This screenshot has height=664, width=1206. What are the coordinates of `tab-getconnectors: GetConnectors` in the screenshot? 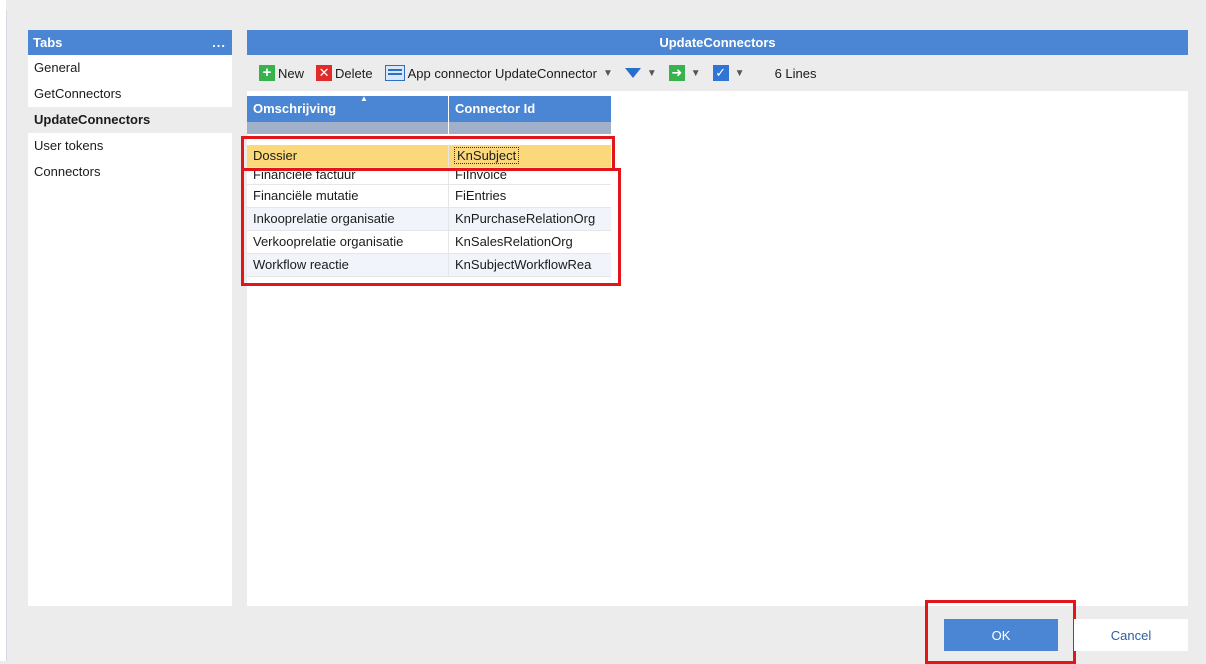 It's located at (130, 94).